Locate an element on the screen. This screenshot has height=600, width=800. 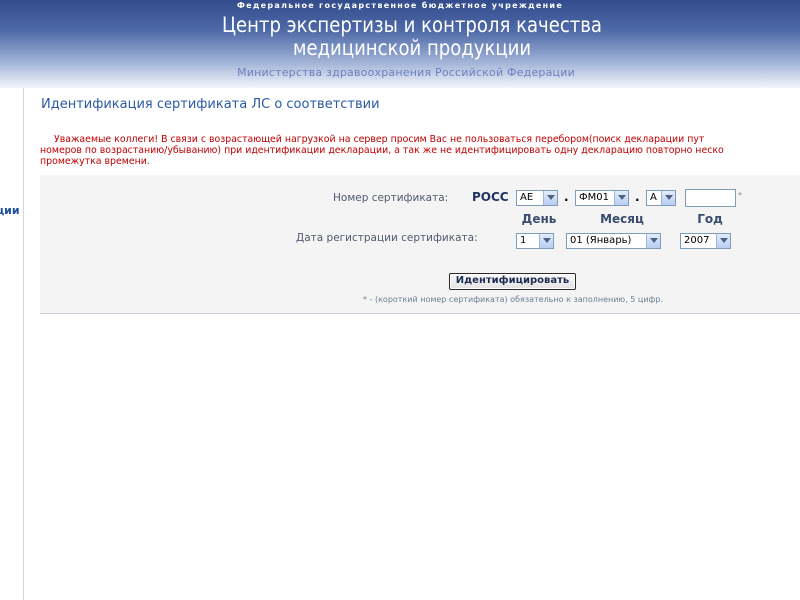
cert-number-label: Номер сертификата: is located at coordinates (391, 198).